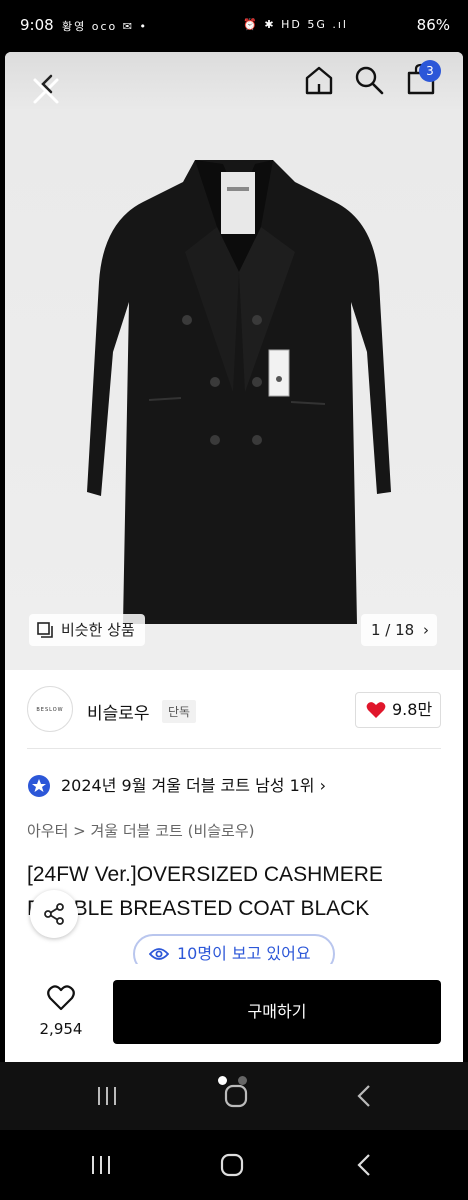 The width and height of the screenshot is (468, 1200). I want to click on brand-like-button: 9.8만, so click(398, 710).